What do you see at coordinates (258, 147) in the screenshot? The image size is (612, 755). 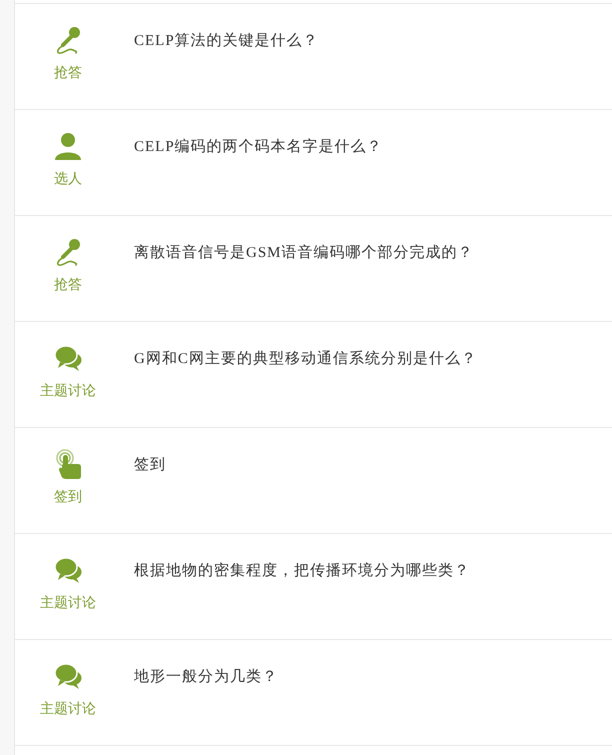 I see `activity-title: CELP编码的两个码本名字是什么？` at bounding box center [258, 147].